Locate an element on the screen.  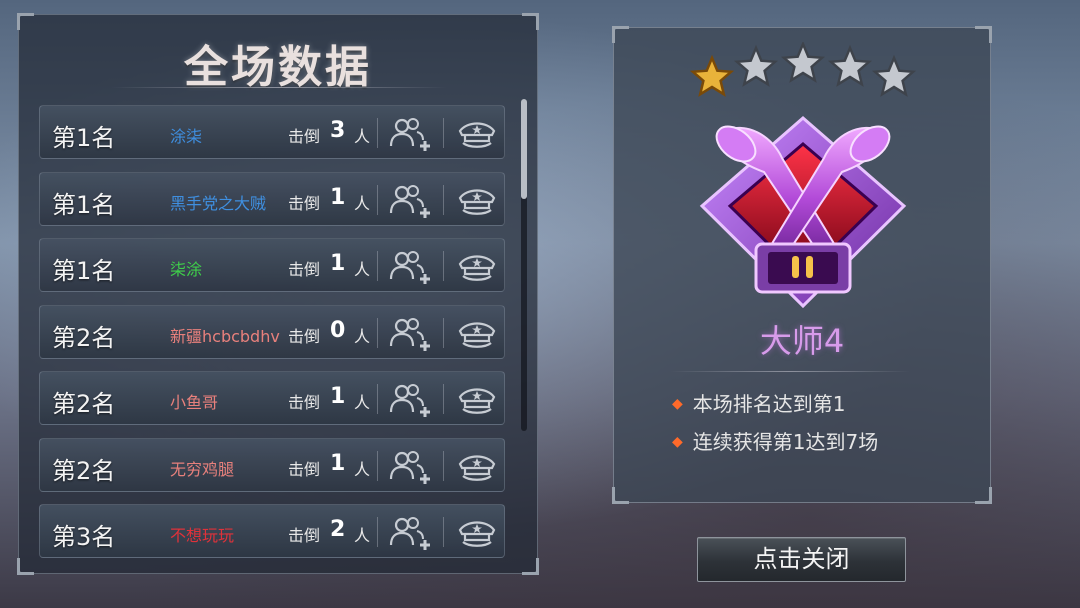
player-name: 柒涂 is located at coordinates (186, 269).